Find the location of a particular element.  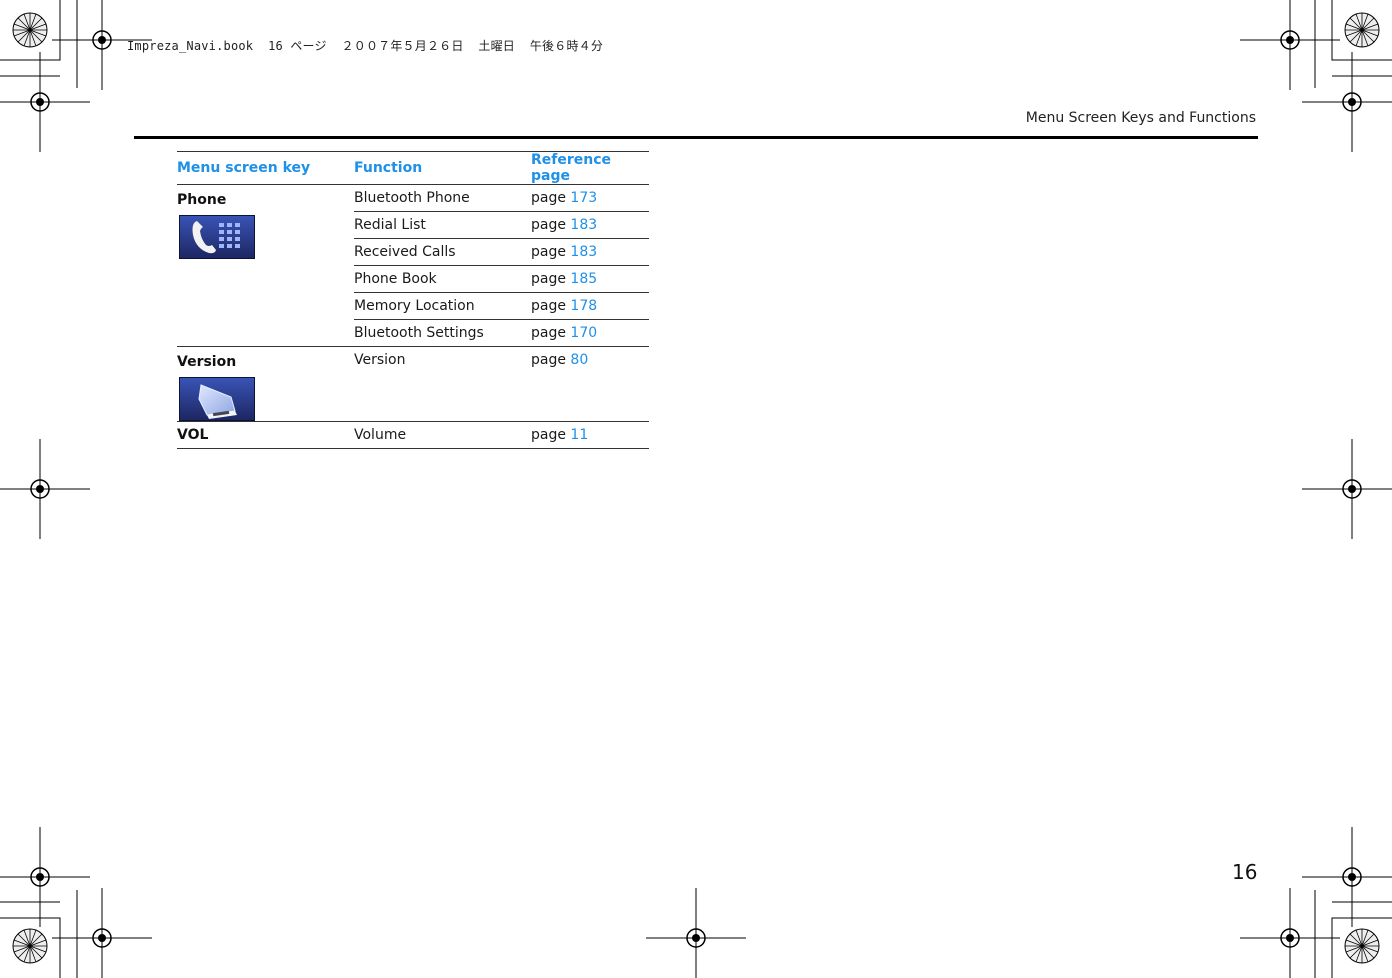

reference-cell: page 80 is located at coordinates (590, 384).